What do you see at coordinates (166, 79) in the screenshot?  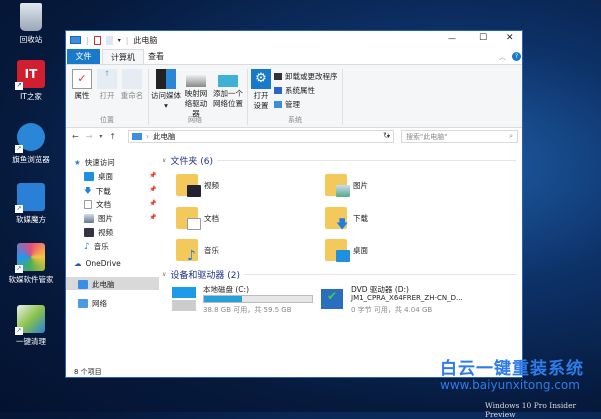 I see `media-server-icon` at bounding box center [166, 79].